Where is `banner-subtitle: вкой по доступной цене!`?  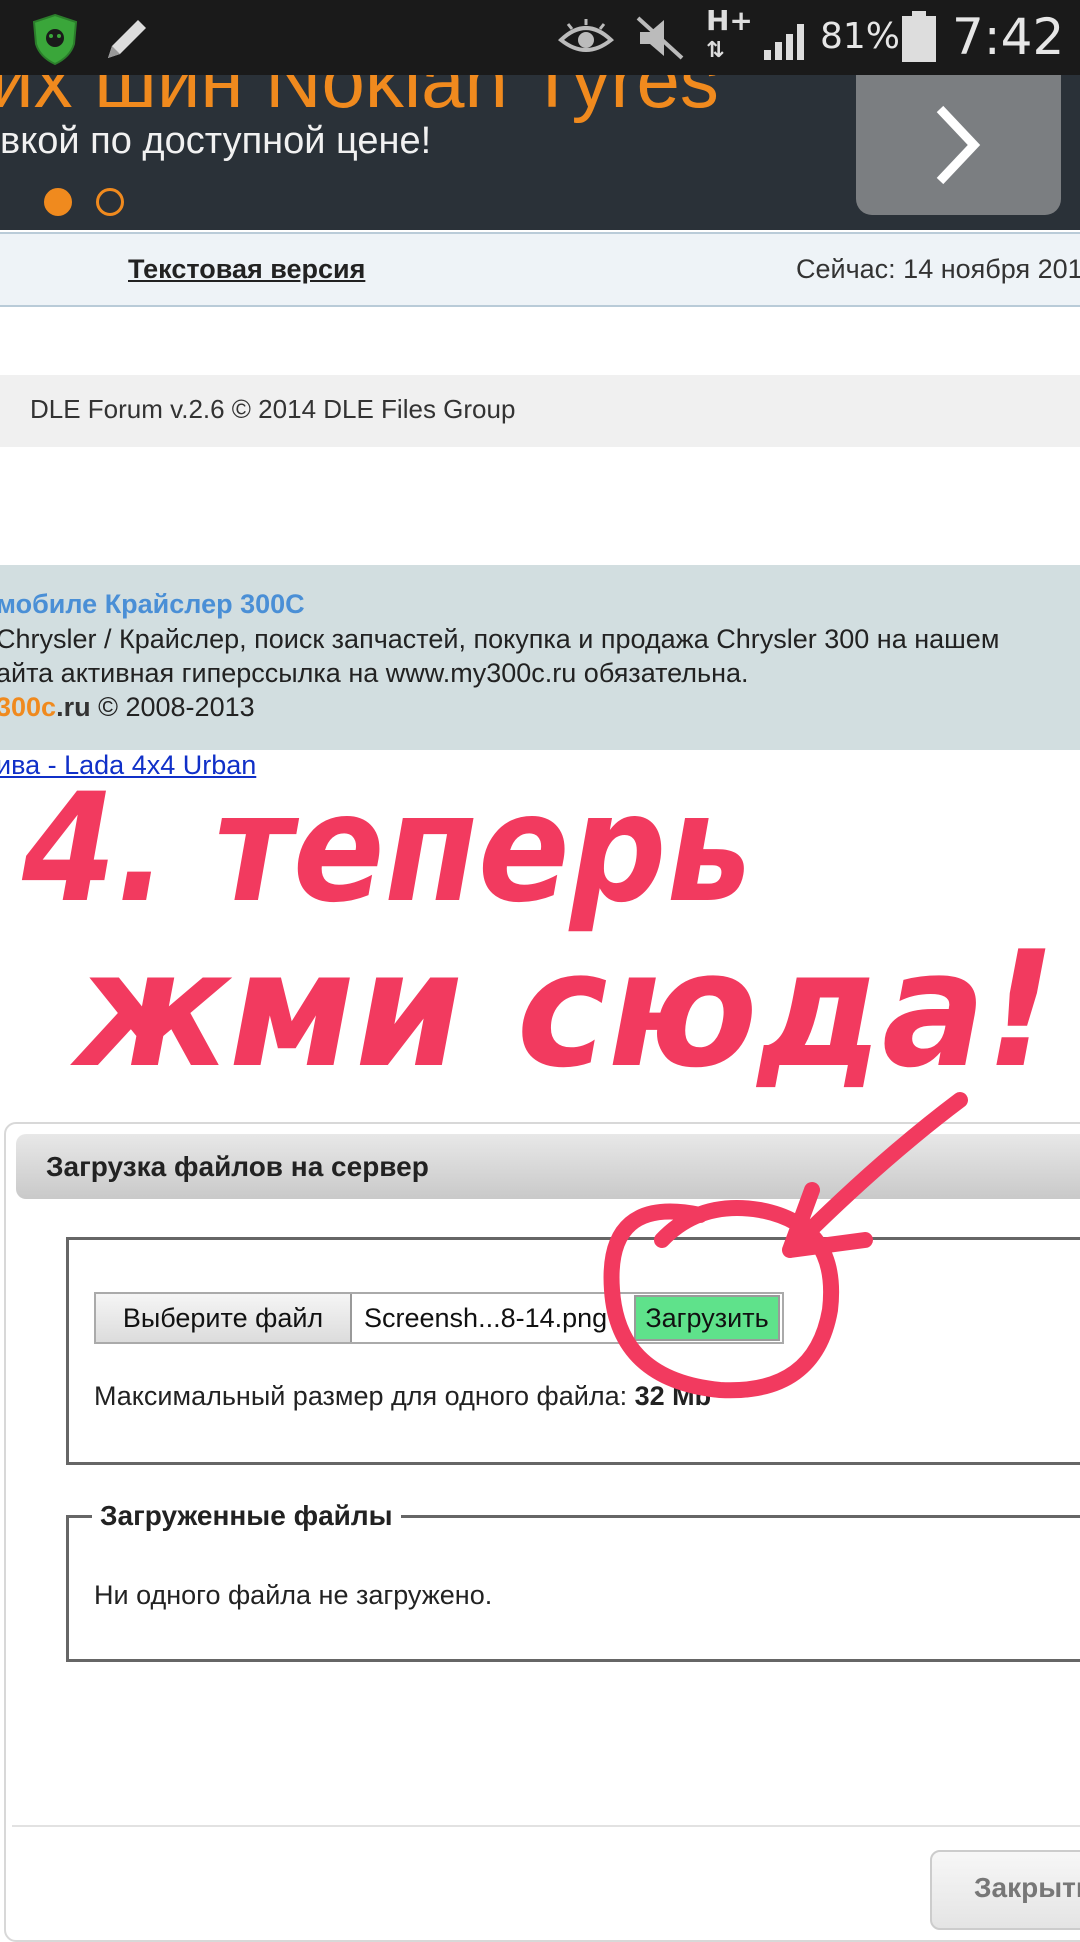
banner-subtitle: вкой по доступной цене! is located at coordinates (216, 141).